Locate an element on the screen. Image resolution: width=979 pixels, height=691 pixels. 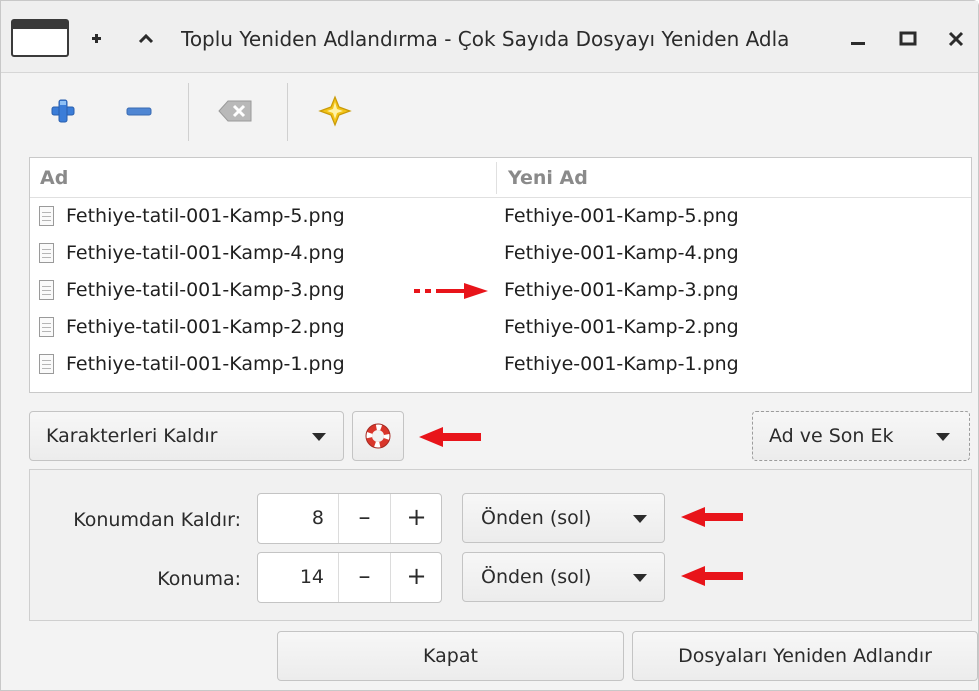
lifebuoy-icon is located at coordinates (378, 436).